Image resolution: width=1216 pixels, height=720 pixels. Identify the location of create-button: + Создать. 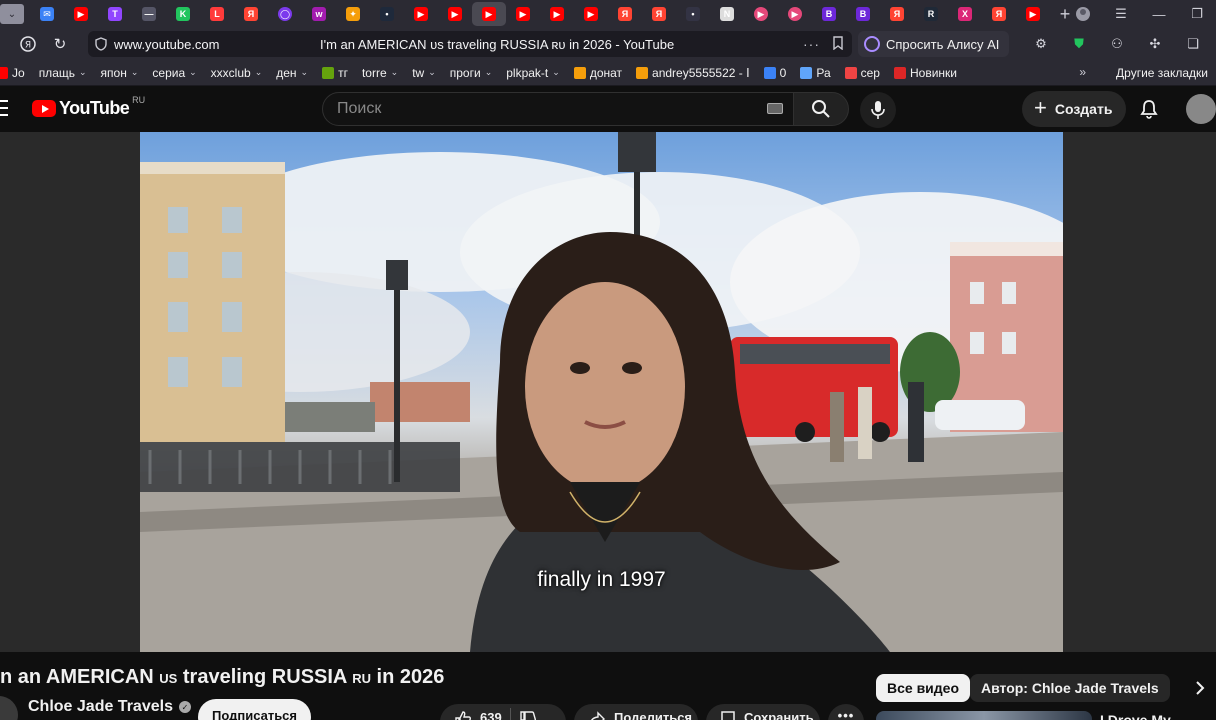
(1074, 109).